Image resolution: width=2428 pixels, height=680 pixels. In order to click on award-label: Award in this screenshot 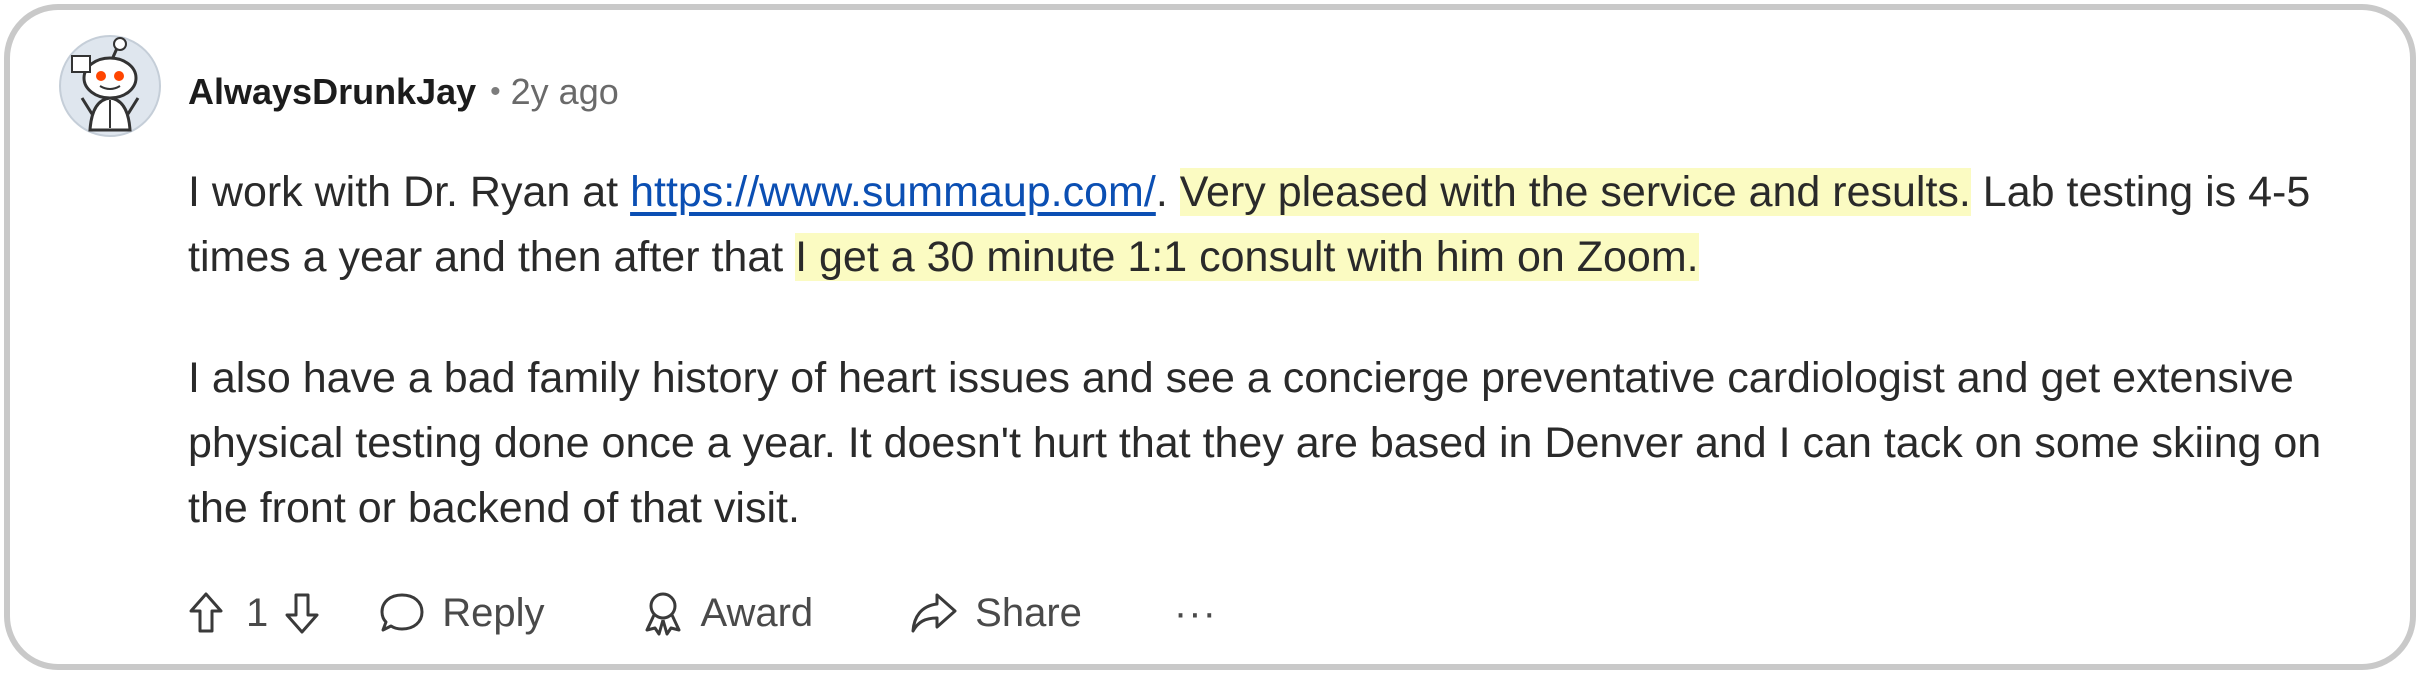, I will do `click(757, 612)`.